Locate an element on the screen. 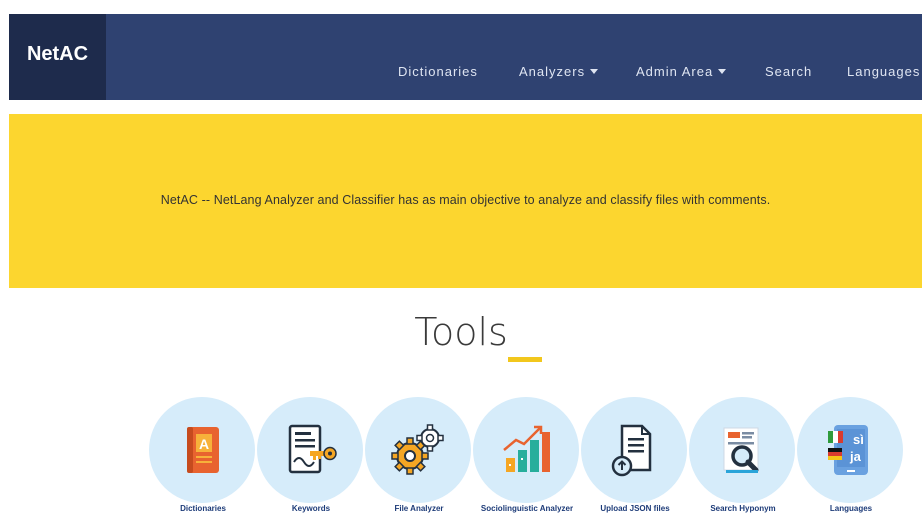 Image resolution: width=922 pixels, height=514 pixels. nav-search: Search is located at coordinates (788, 71).